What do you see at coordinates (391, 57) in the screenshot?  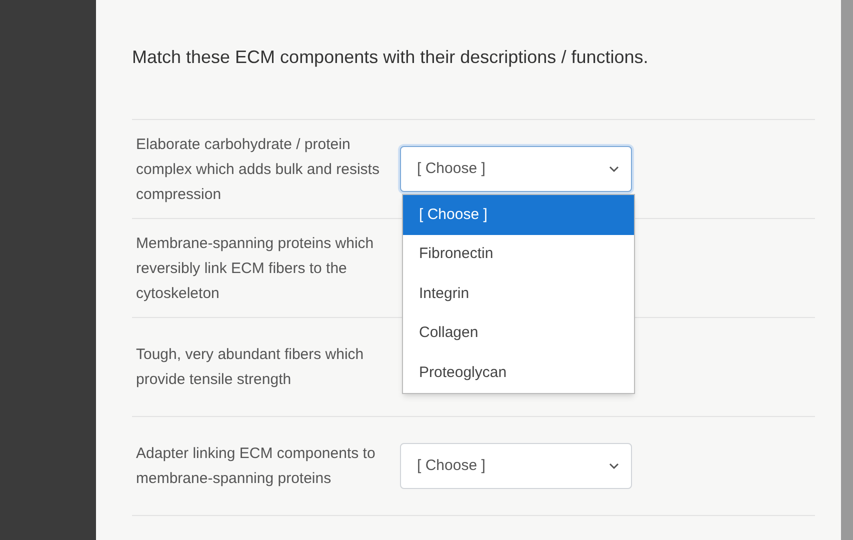 I see `question-prompt: Match these ECM components with their descriptions / functions.` at bounding box center [391, 57].